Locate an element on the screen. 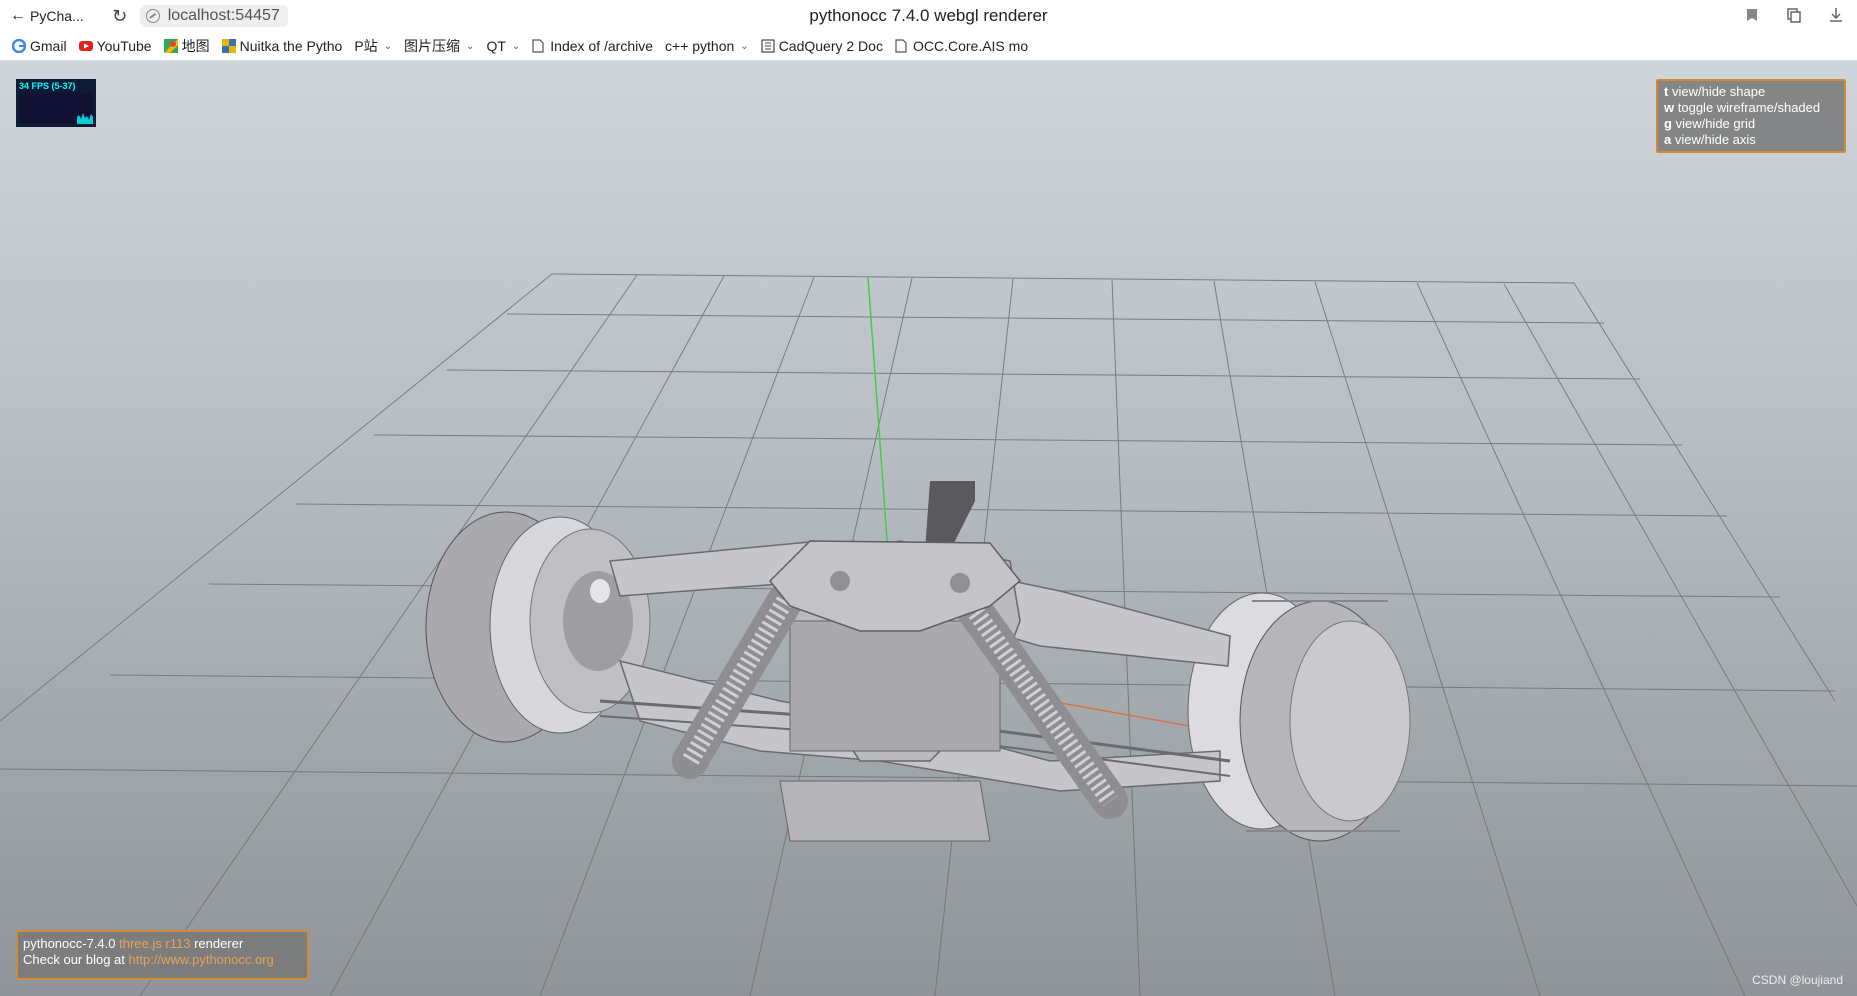  chassis-center is located at coordinates (900, 661).